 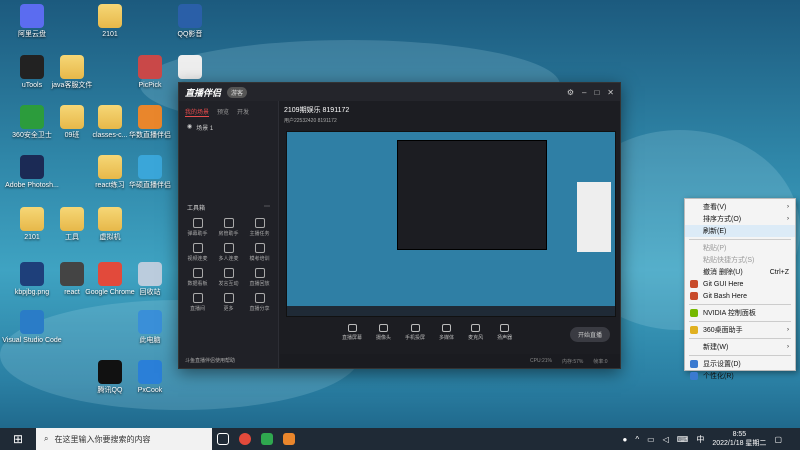 What do you see at coordinates (18, 439) in the screenshot?
I see `windows-start-icon: ⊞` at bounding box center [18, 439].